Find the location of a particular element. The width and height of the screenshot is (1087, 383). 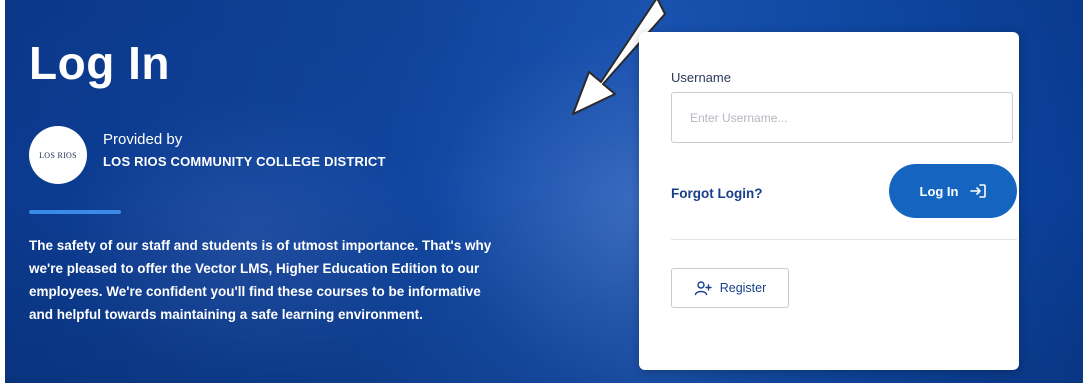

username-label: Username is located at coordinates (701, 77).